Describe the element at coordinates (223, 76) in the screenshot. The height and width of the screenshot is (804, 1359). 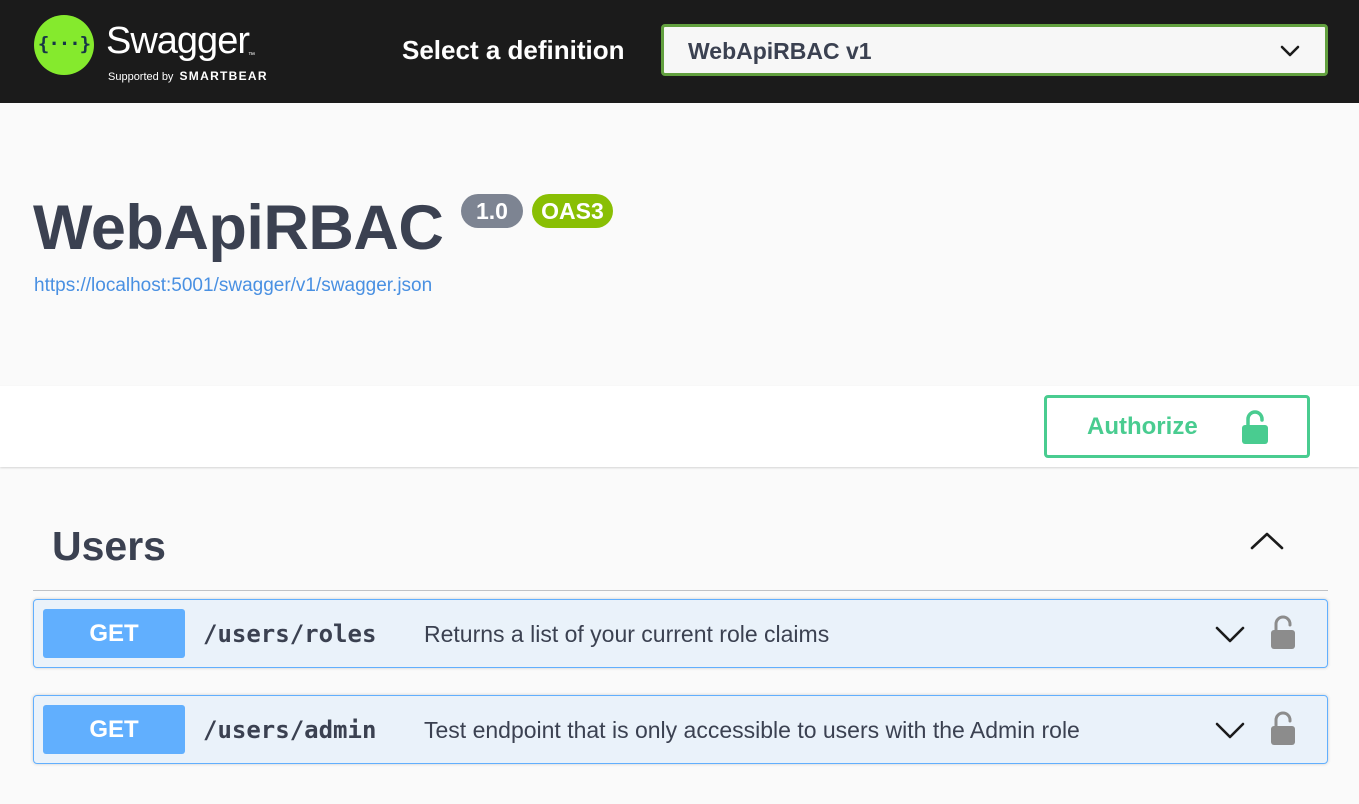
I see `logo-company: SMARTBEAR` at that location.